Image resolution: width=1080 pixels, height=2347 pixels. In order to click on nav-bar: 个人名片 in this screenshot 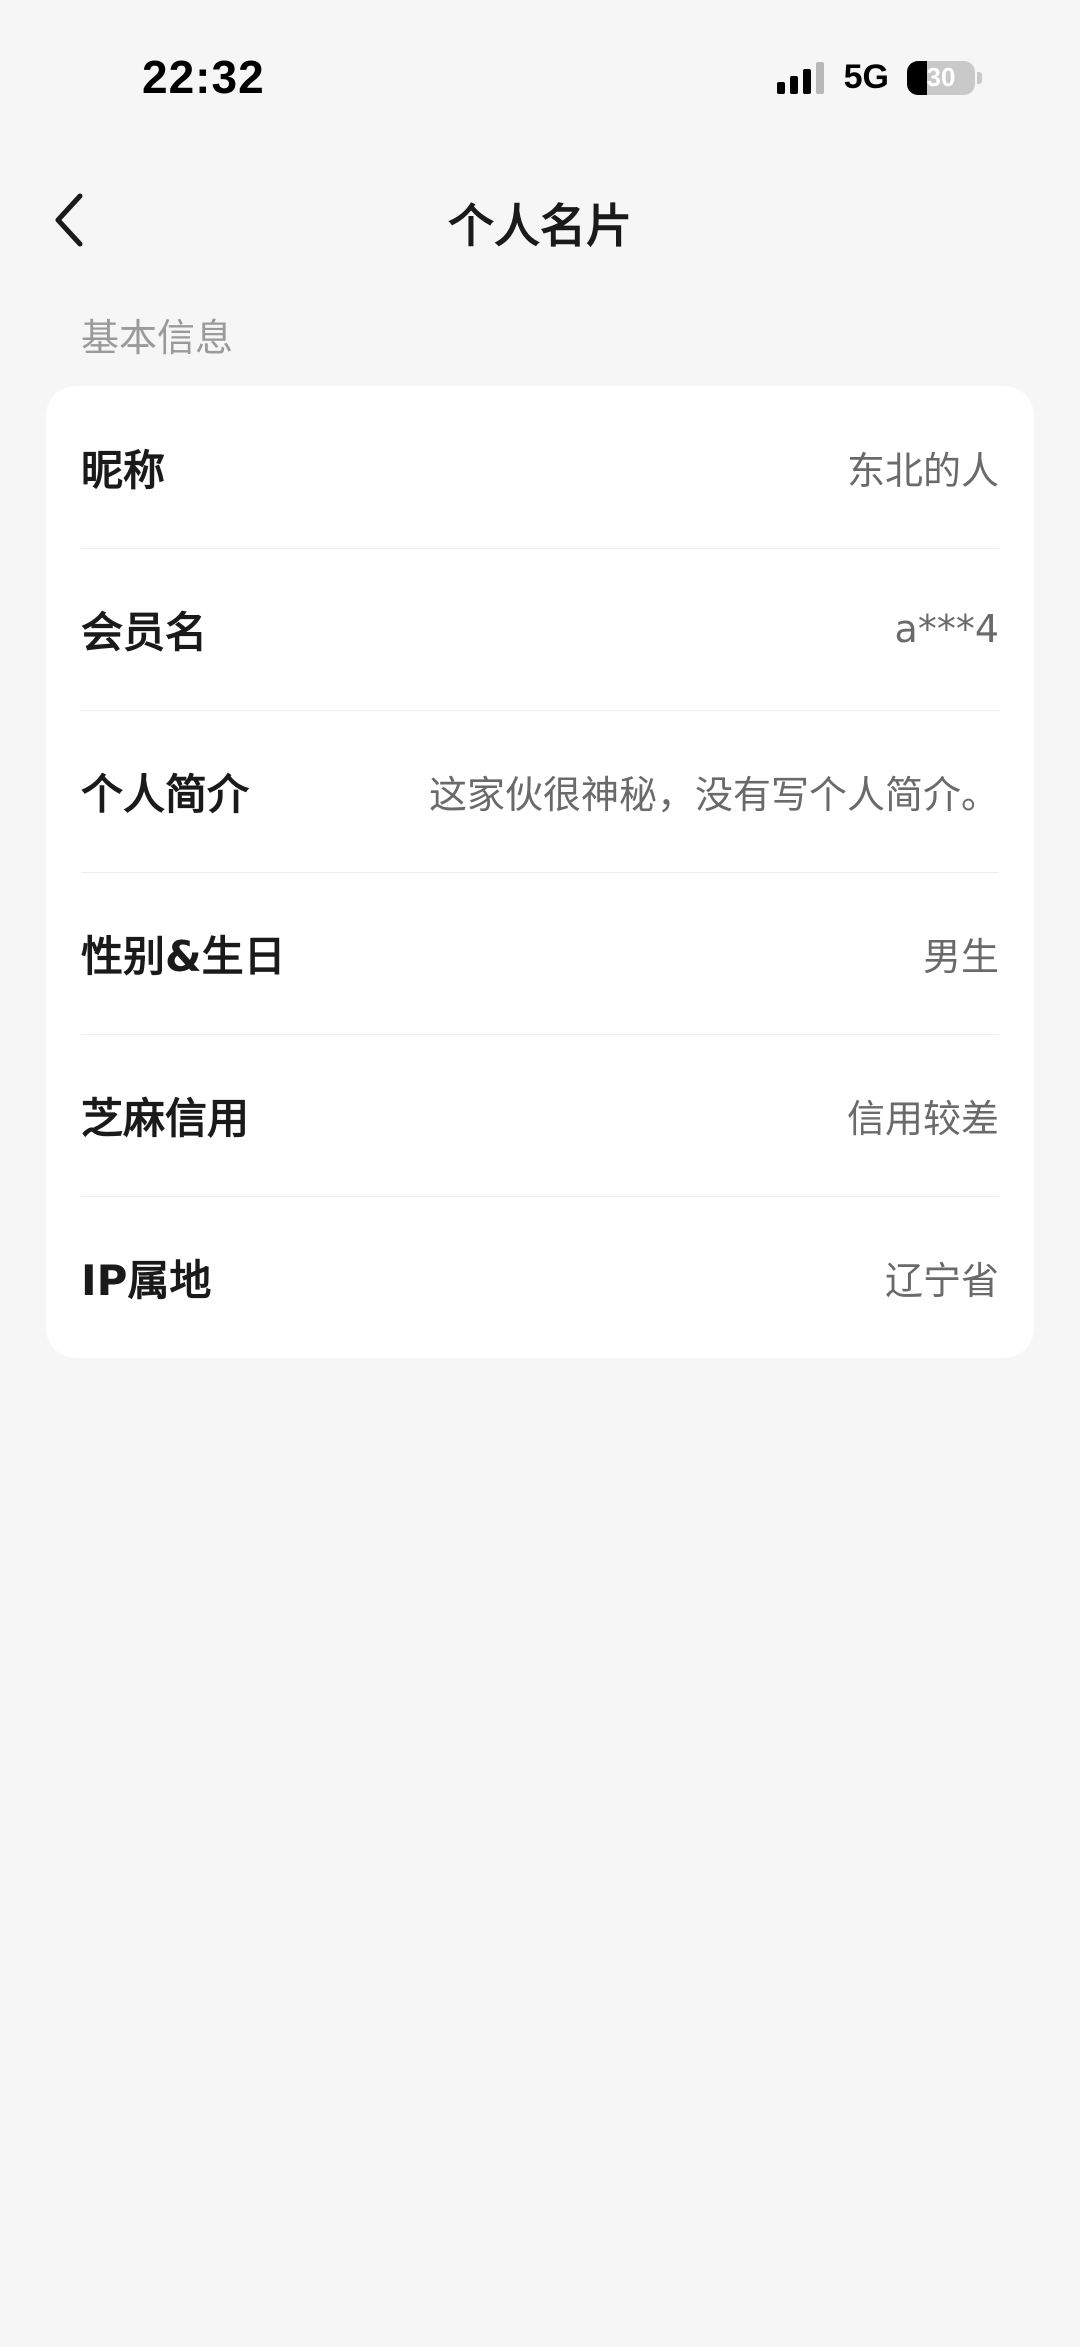, I will do `click(540, 220)`.